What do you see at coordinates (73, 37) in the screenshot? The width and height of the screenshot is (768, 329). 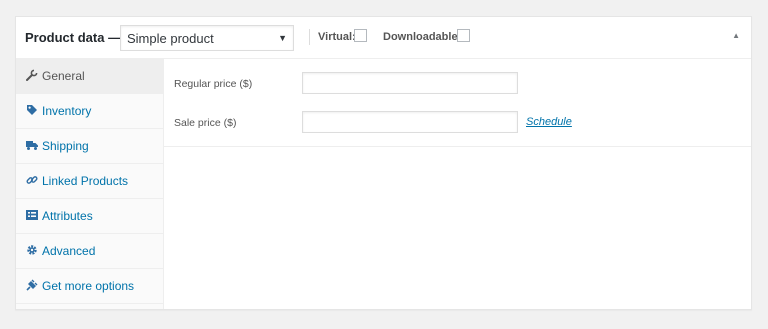 I see `product-data-title: Product data —` at bounding box center [73, 37].